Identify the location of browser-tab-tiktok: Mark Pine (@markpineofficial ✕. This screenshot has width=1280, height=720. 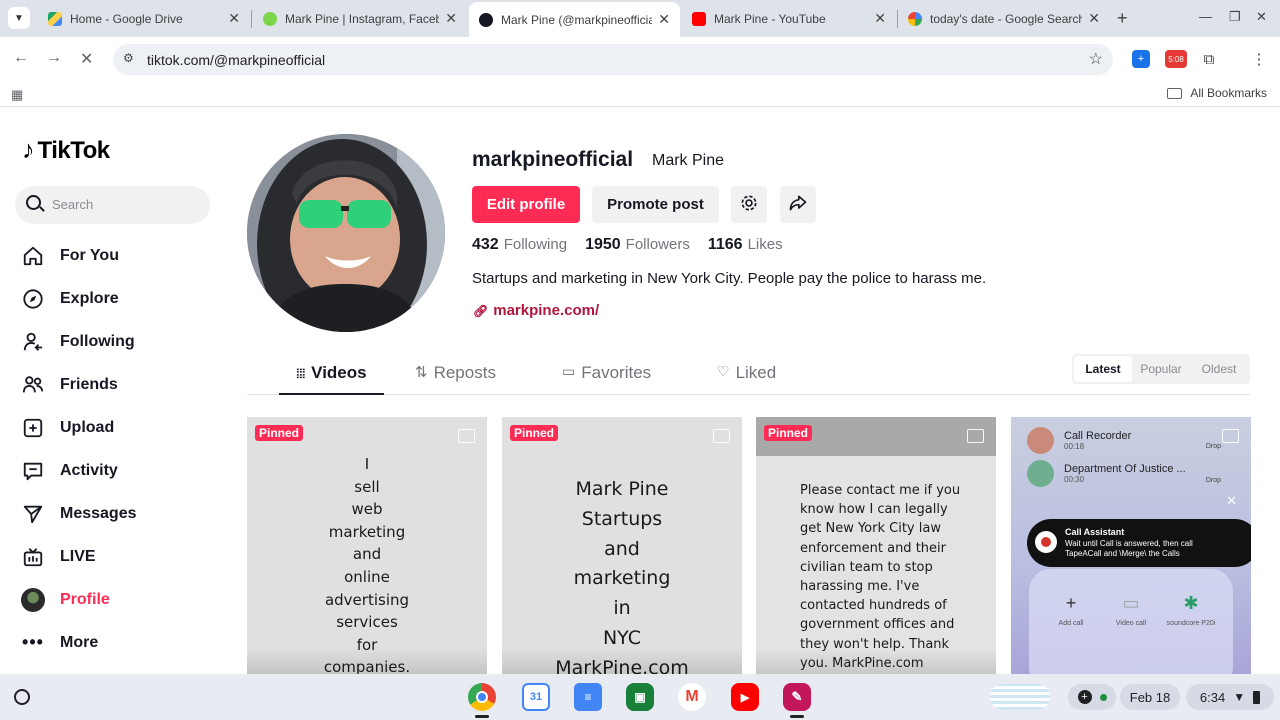
(574, 19).